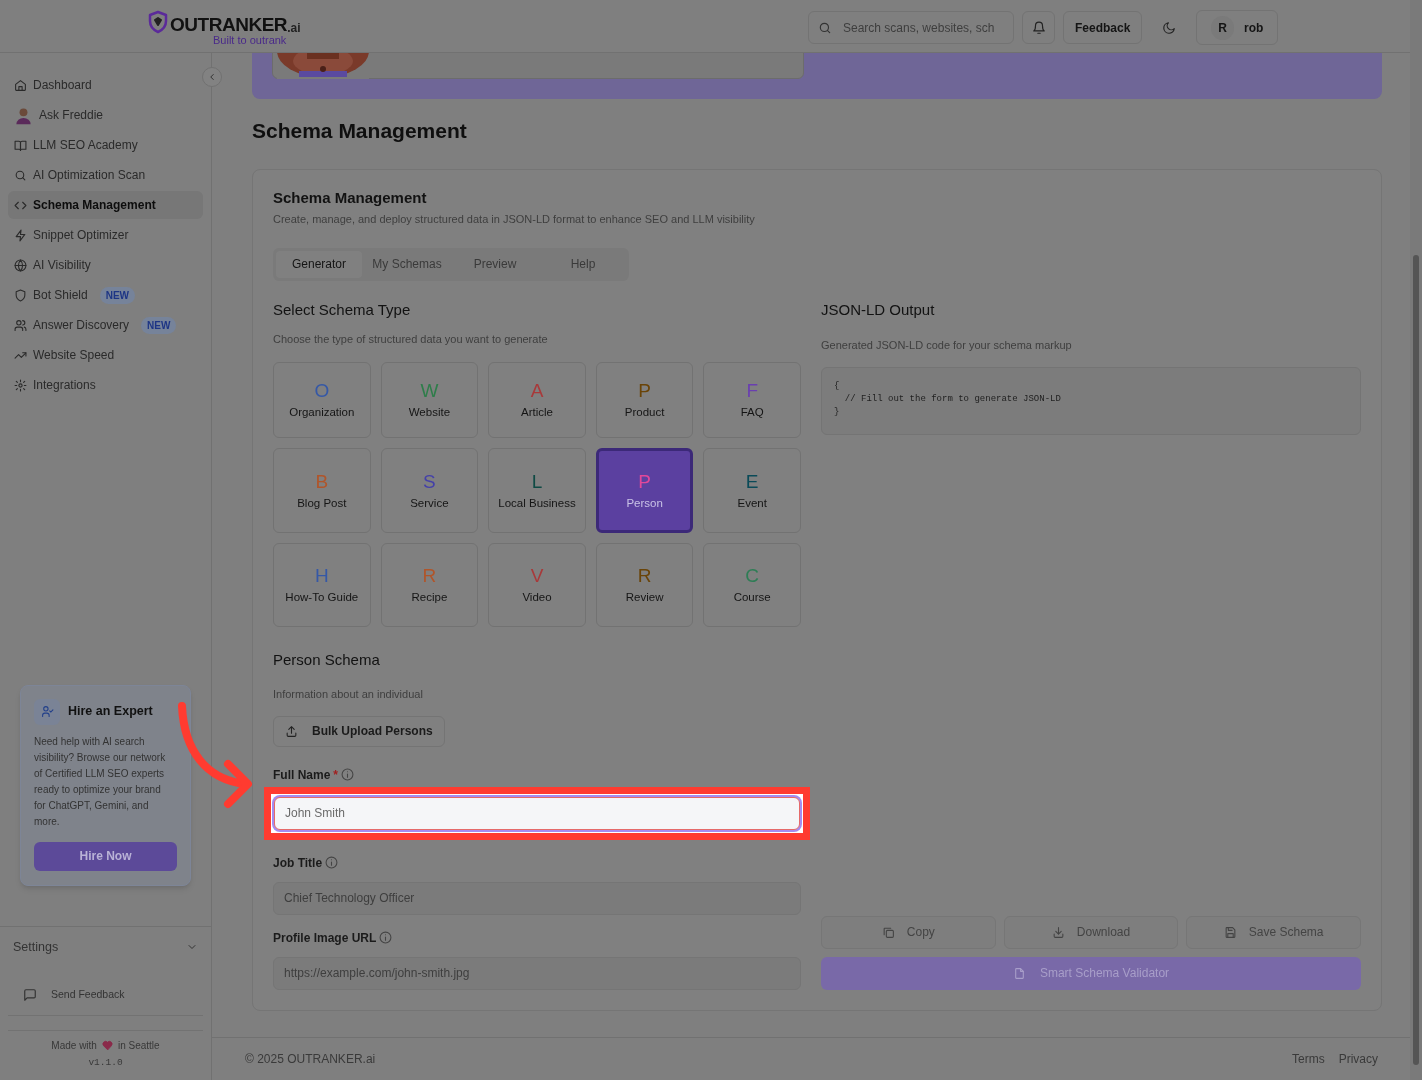 The image size is (1422, 1080). What do you see at coordinates (110, 712) in the screenshot?
I see `card-title: Hire an Expert` at bounding box center [110, 712].